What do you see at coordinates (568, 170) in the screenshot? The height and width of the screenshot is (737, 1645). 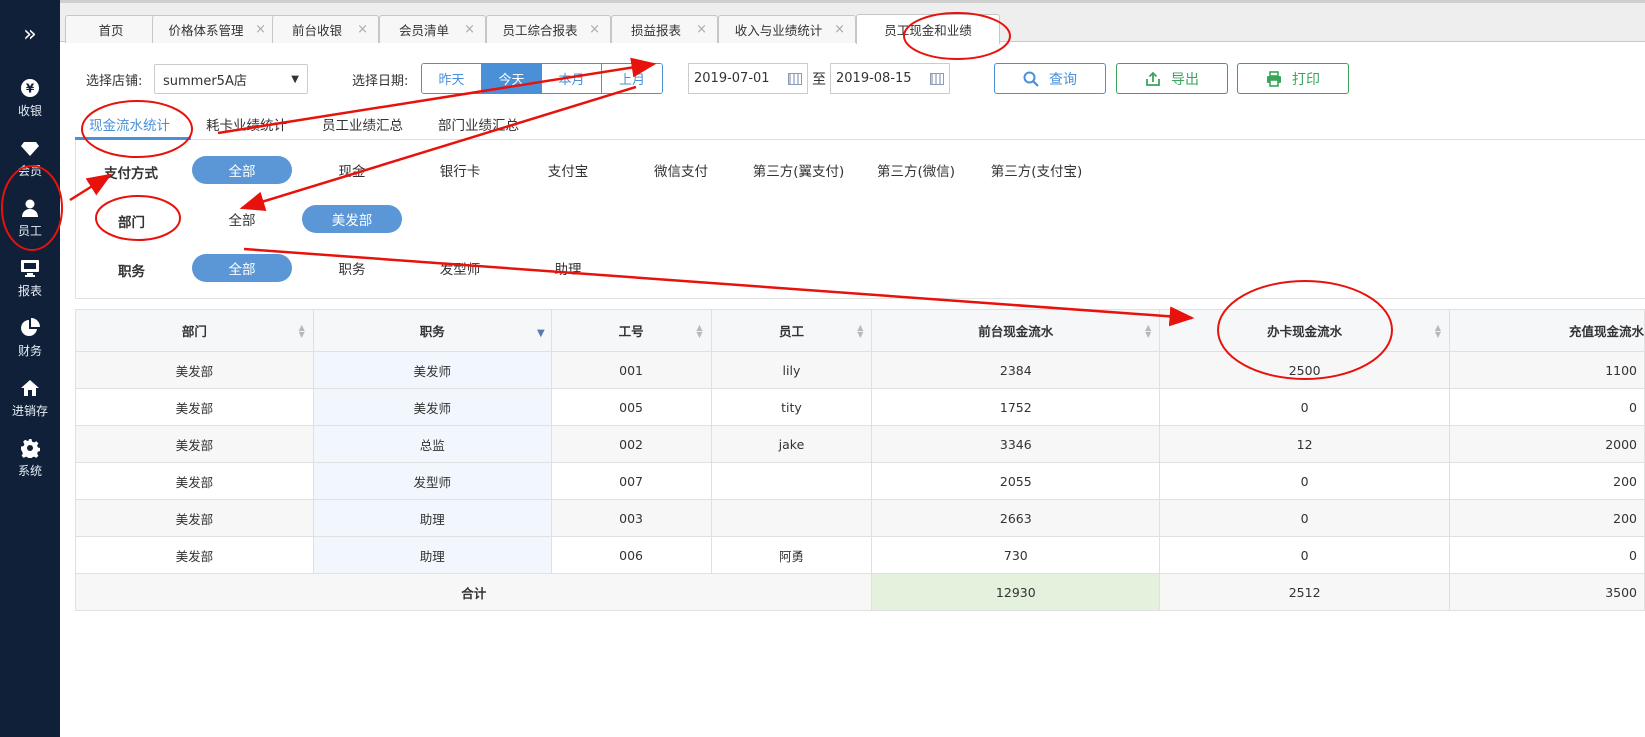 I see `payment-option-alipay: 支付宝` at bounding box center [568, 170].